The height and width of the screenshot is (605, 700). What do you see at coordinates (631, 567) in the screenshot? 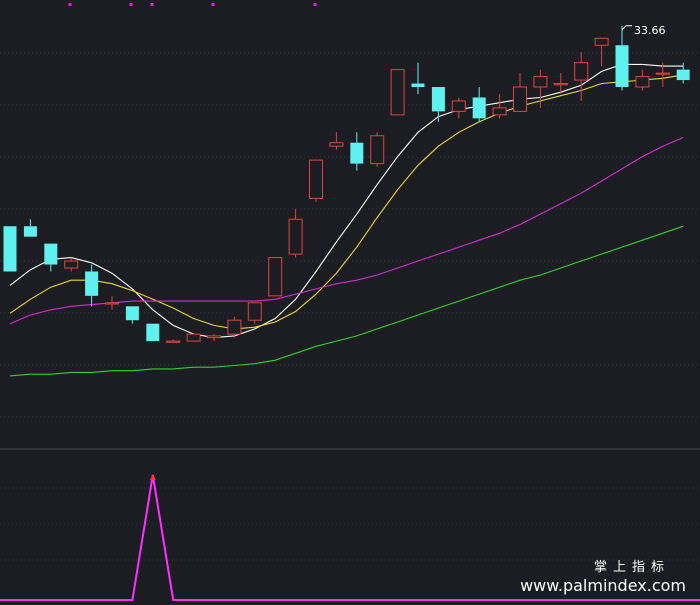
I see `watermark-chinese: 掌上指标` at bounding box center [631, 567].